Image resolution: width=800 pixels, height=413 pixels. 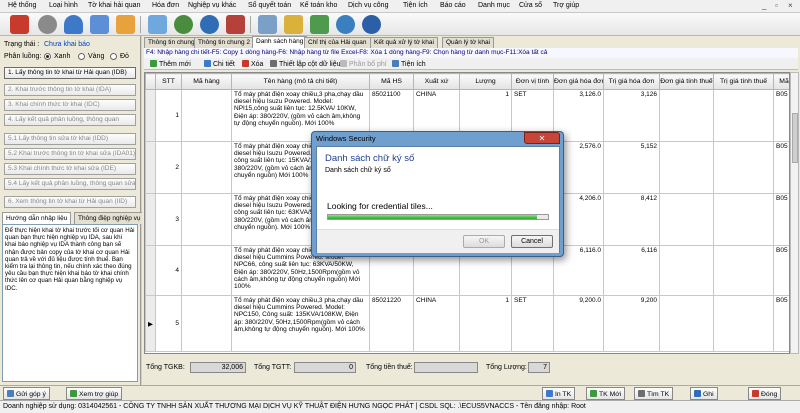 What do you see at coordinates (212, 5) in the screenshot?
I see `menu-nghiep-vu-khac: Nghiệp vụ khác` at bounding box center [212, 5].